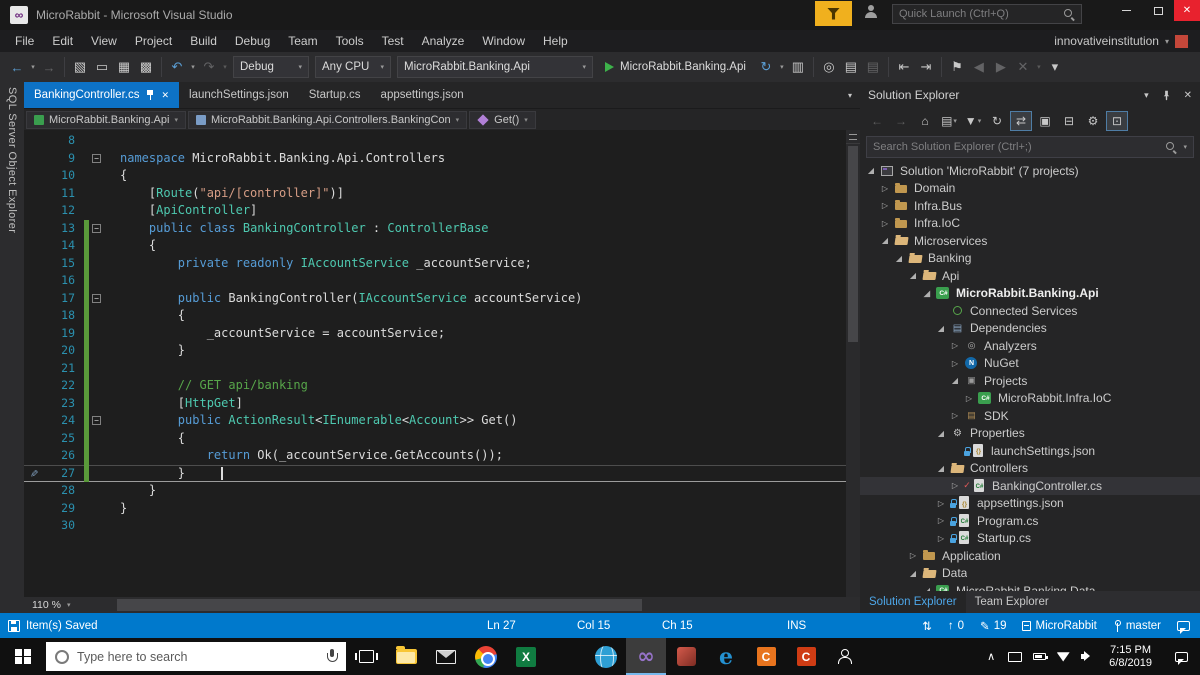 This screenshot has height=675, width=1200. I want to click on battery-tray-icon, so click(1039, 656).